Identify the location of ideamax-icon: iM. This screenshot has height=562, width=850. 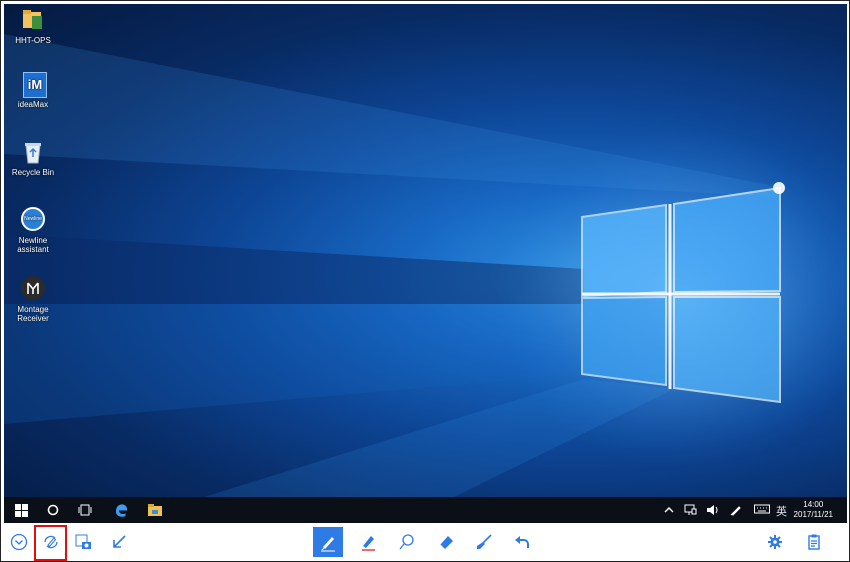
(33, 84).